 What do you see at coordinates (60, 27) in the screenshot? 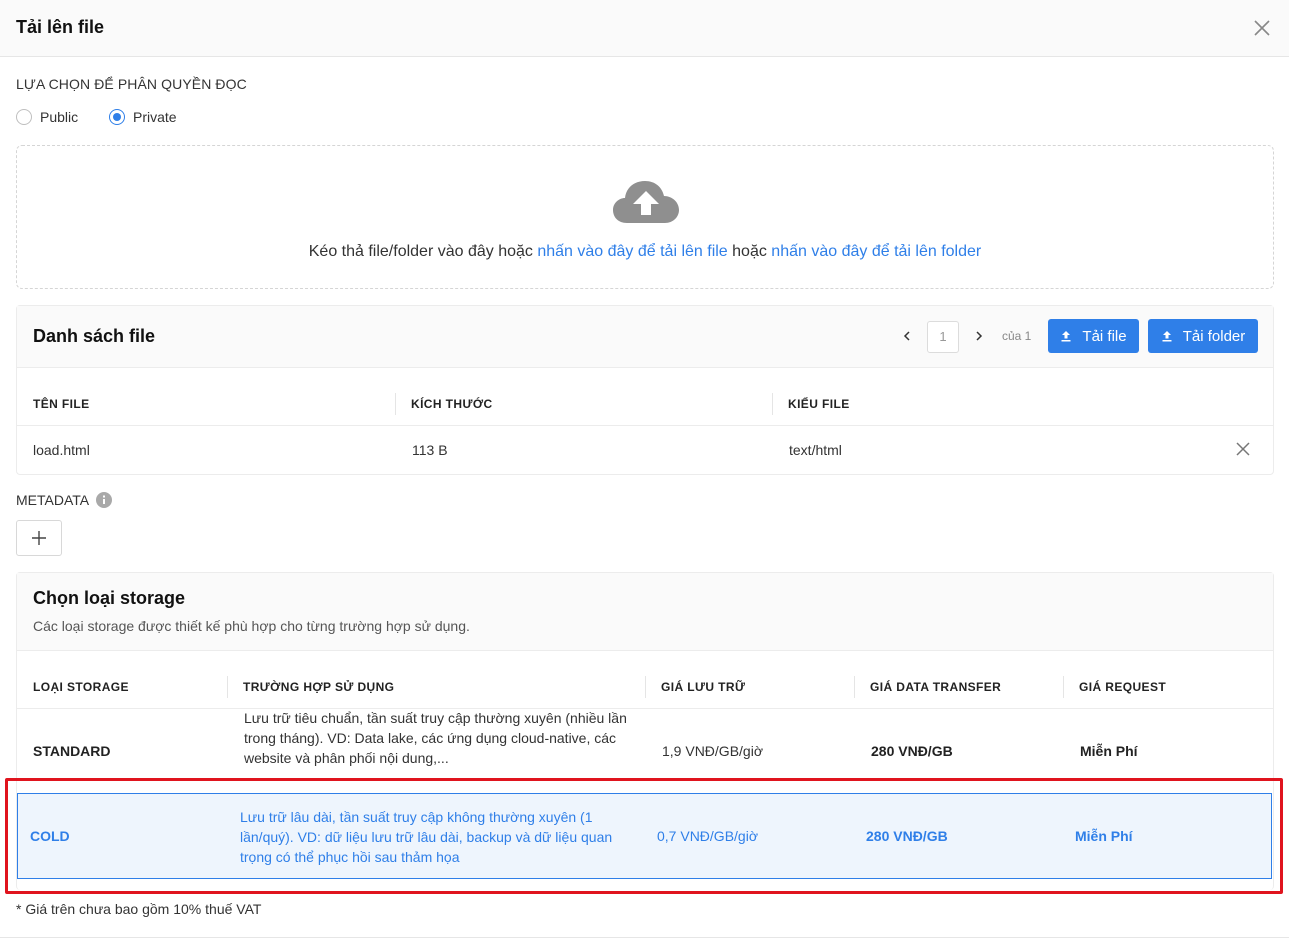
I see `dialog-title: Tải lên file` at bounding box center [60, 27].